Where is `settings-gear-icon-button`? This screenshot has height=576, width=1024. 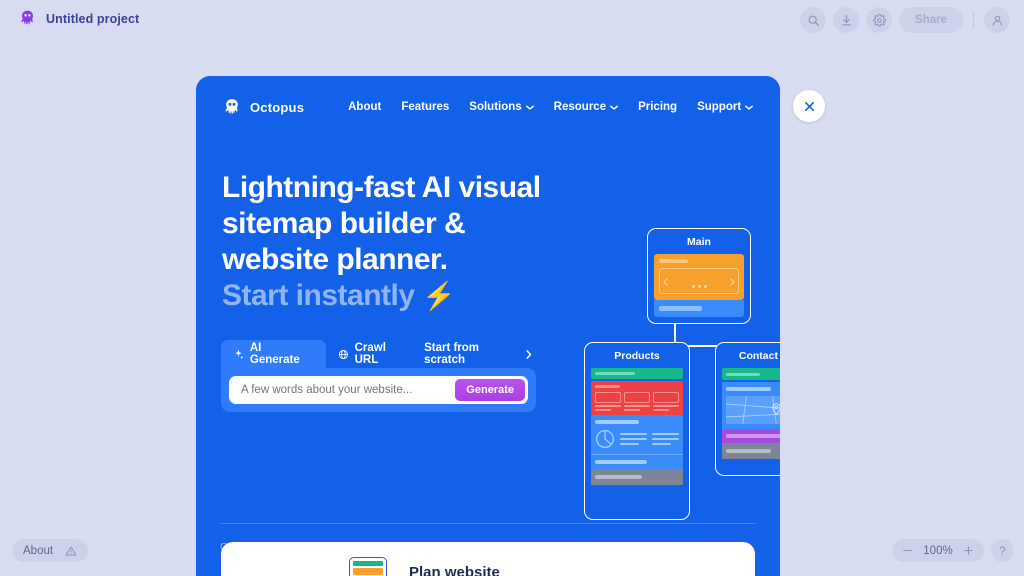
settings-gear-icon-button is located at coordinates (879, 20).